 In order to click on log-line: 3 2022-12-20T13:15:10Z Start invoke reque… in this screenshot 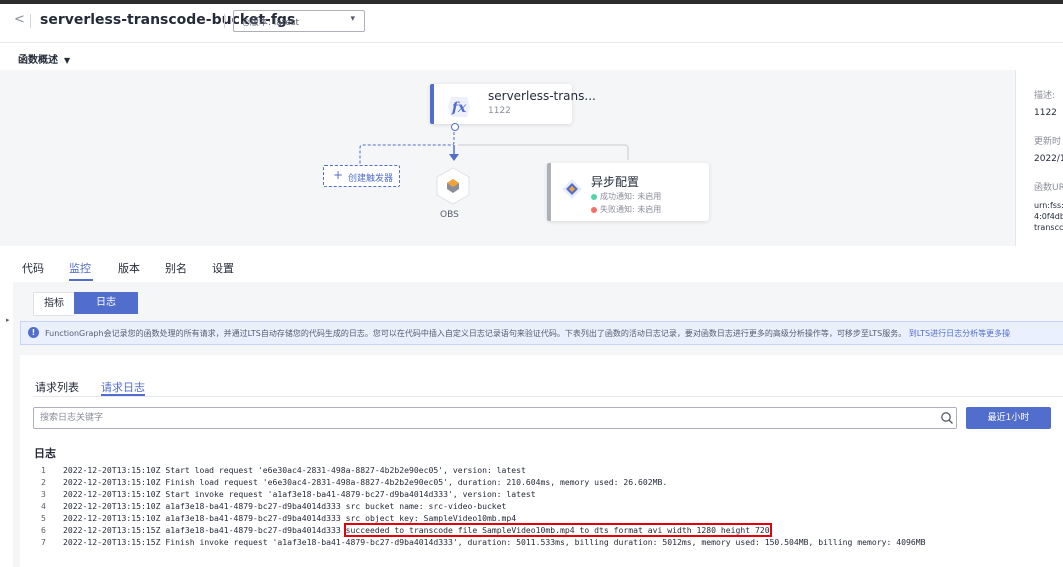, I will do `click(284, 494)`.